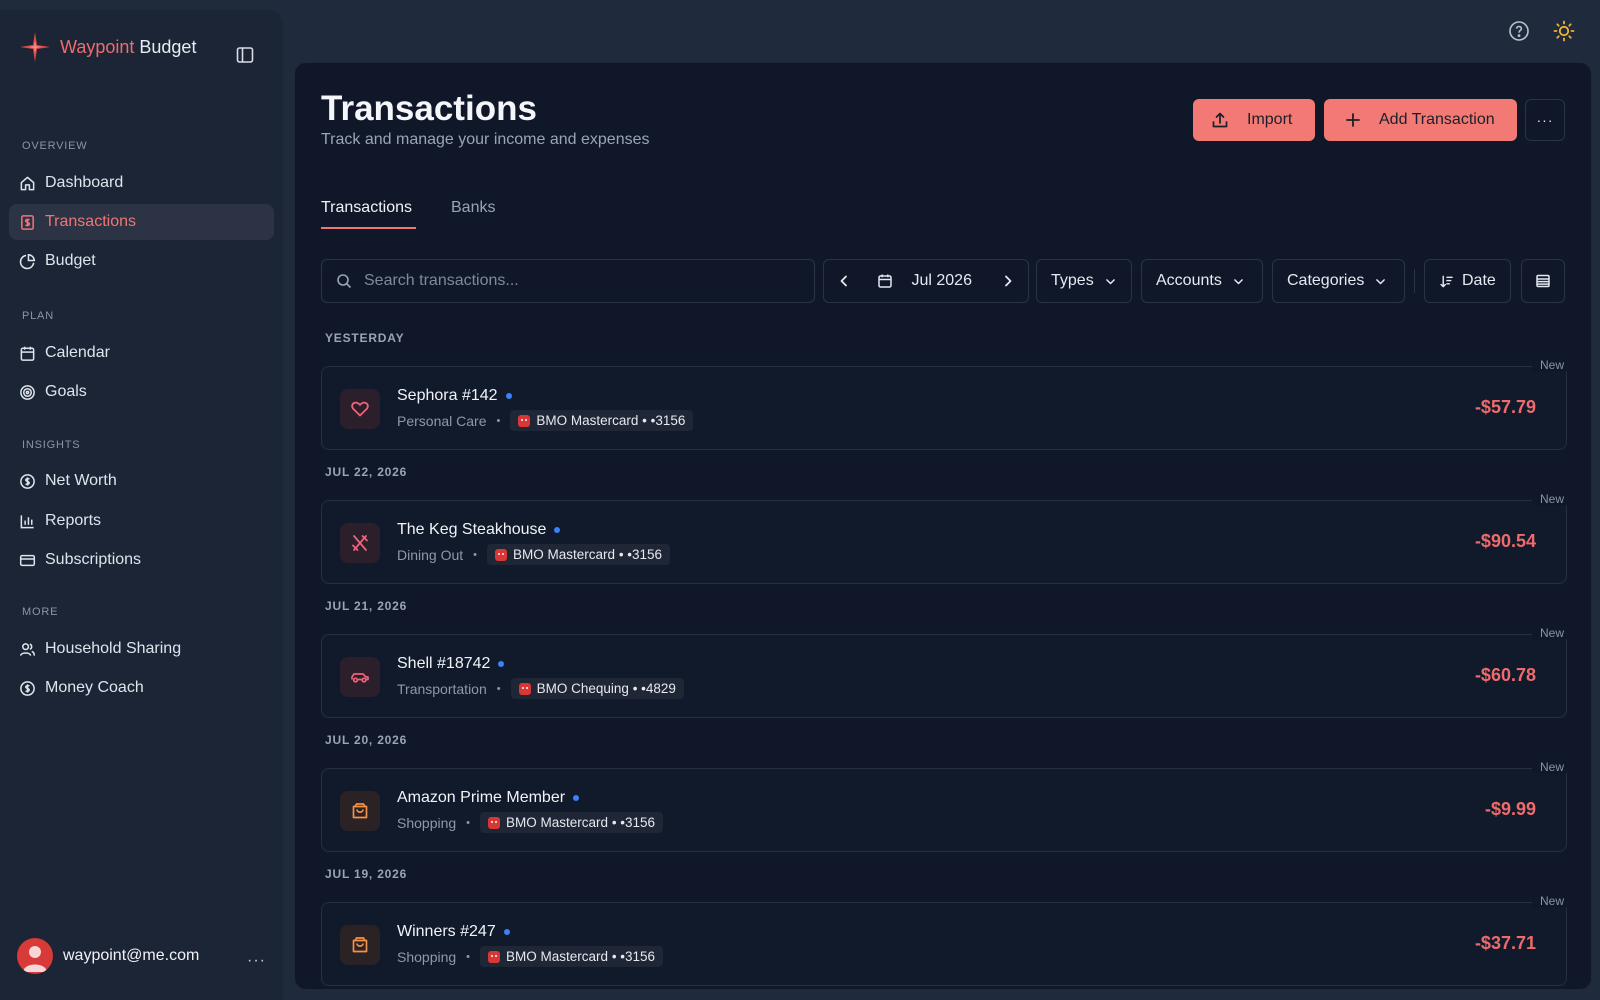 This screenshot has height=1000, width=1600. I want to click on bar-chart-icon, so click(27, 521).